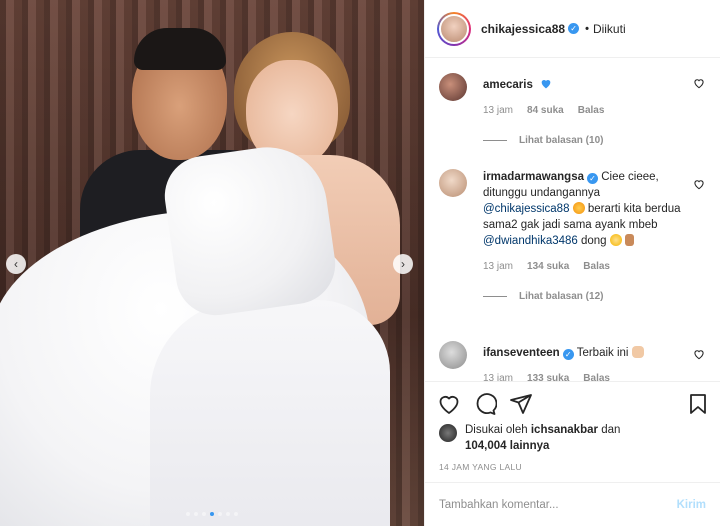 This screenshot has height=526, width=720. Describe the element at coordinates (480, 467) in the screenshot. I see `post-timestamp: 14 JAM YANG LALU` at that location.